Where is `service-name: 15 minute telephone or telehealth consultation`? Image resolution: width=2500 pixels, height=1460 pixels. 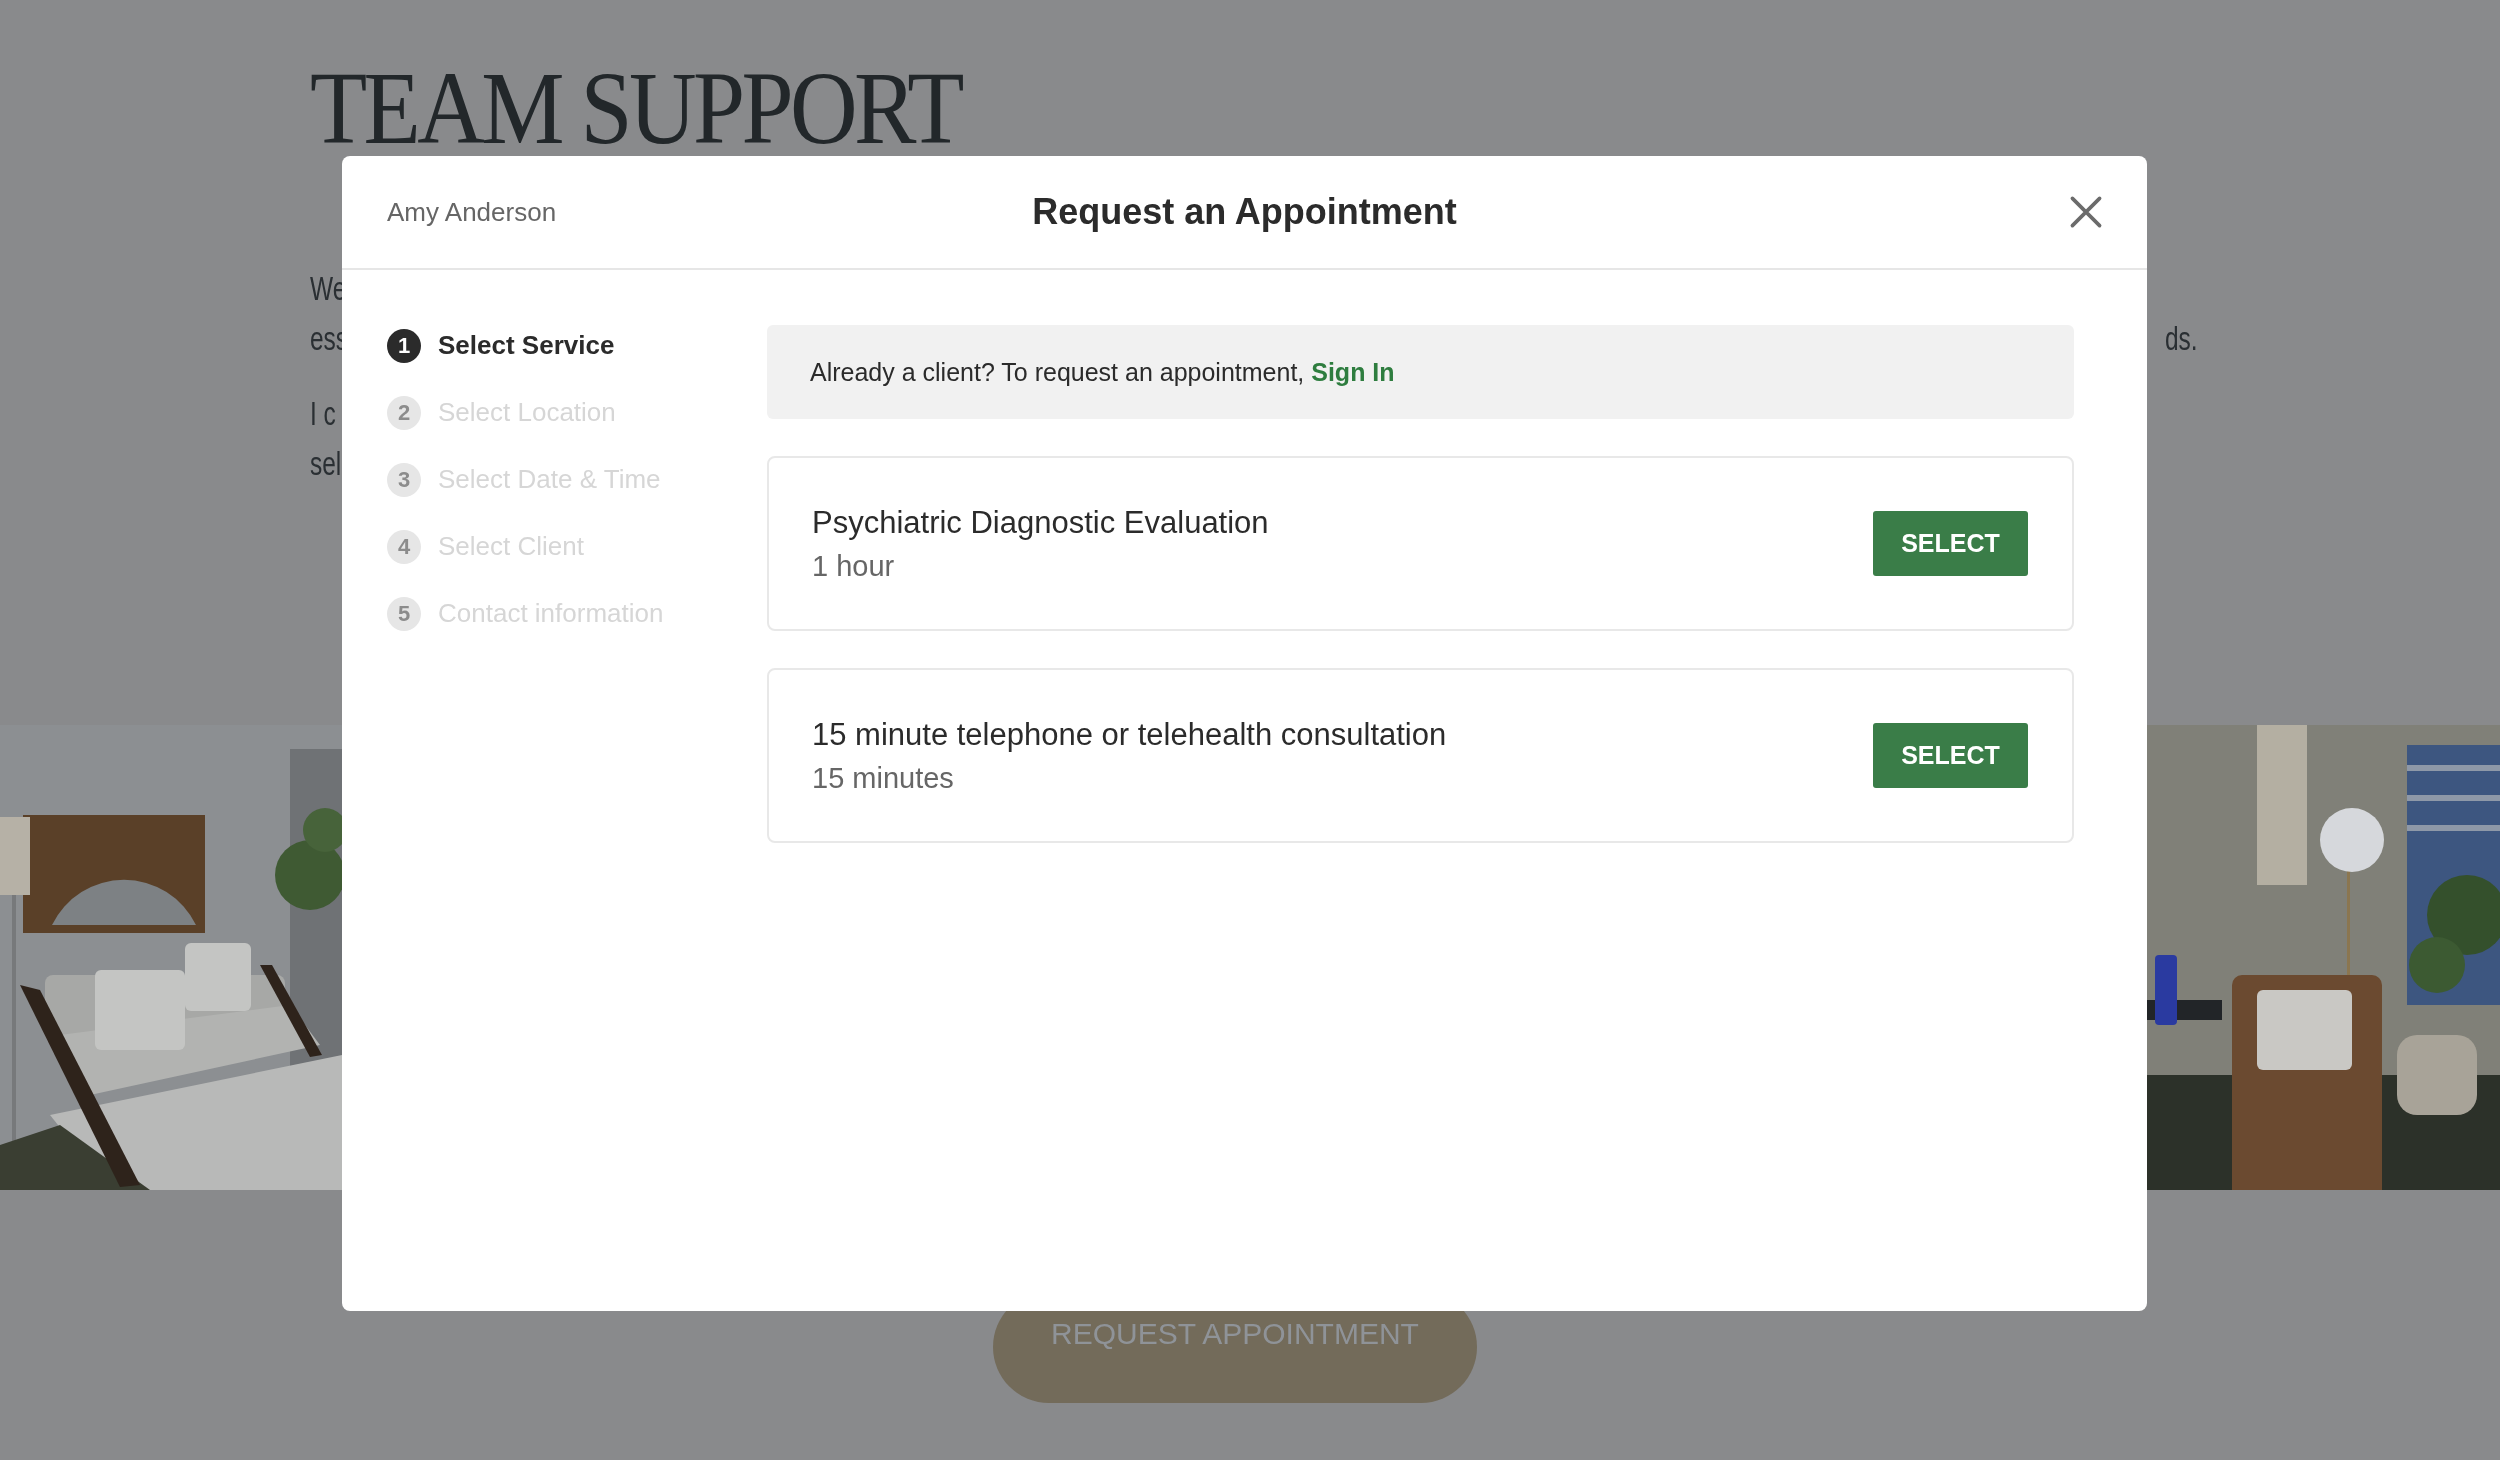 service-name: 15 minute telephone or telehealth consultation is located at coordinates (1129, 734).